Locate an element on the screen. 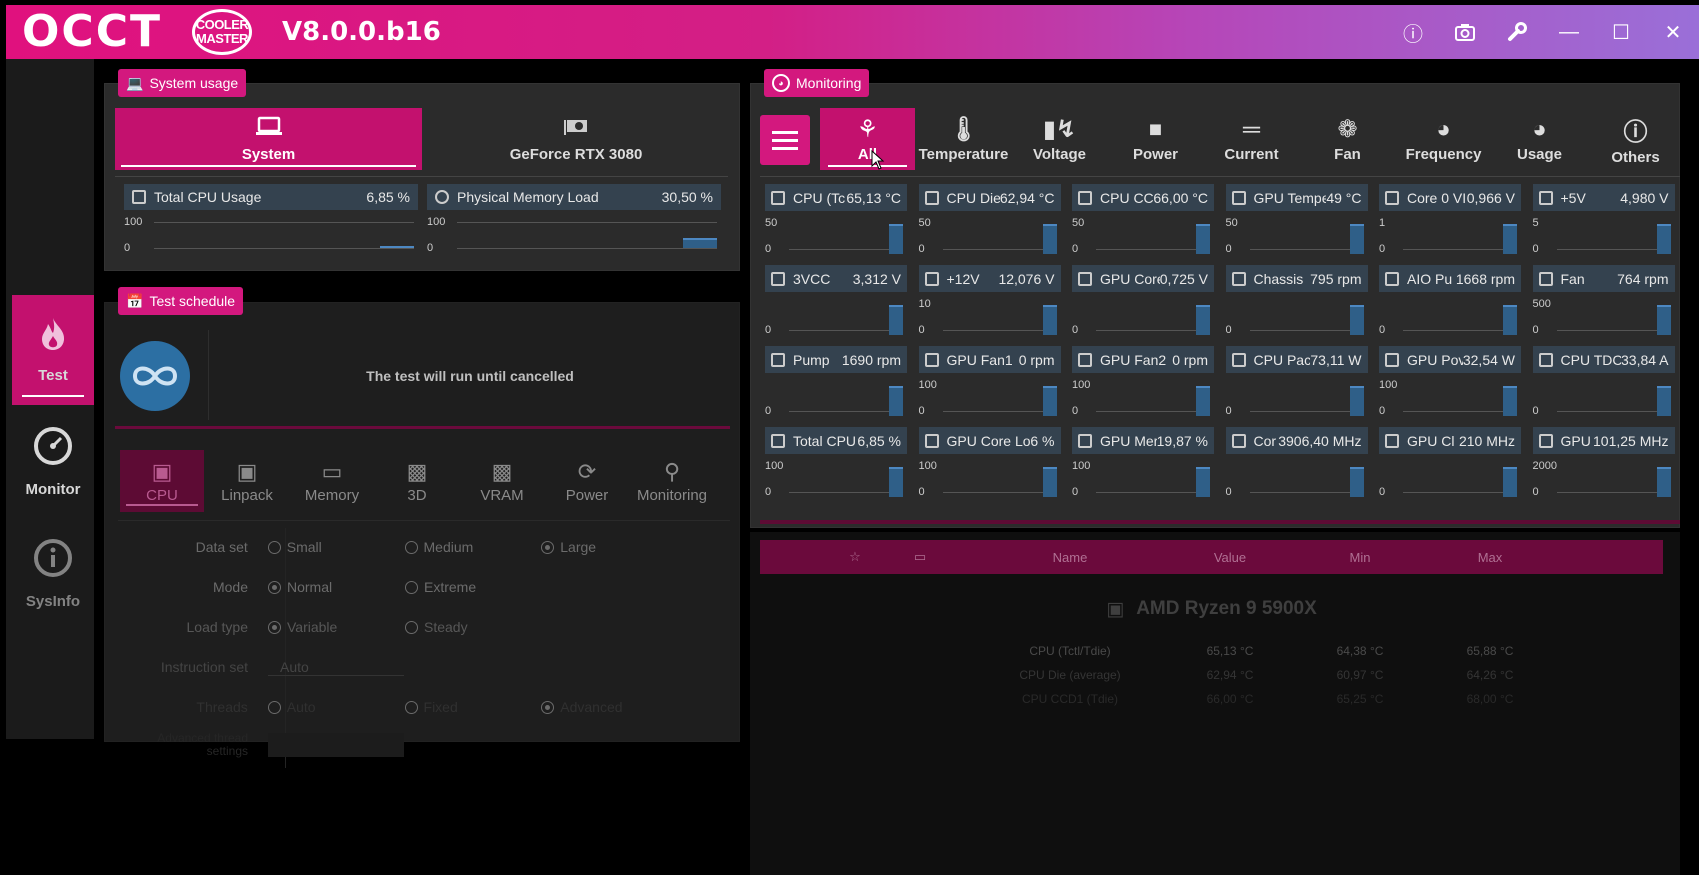 Image resolution: width=1699 pixels, height=875 pixels. camera-icon is located at coordinates (1465, 32).